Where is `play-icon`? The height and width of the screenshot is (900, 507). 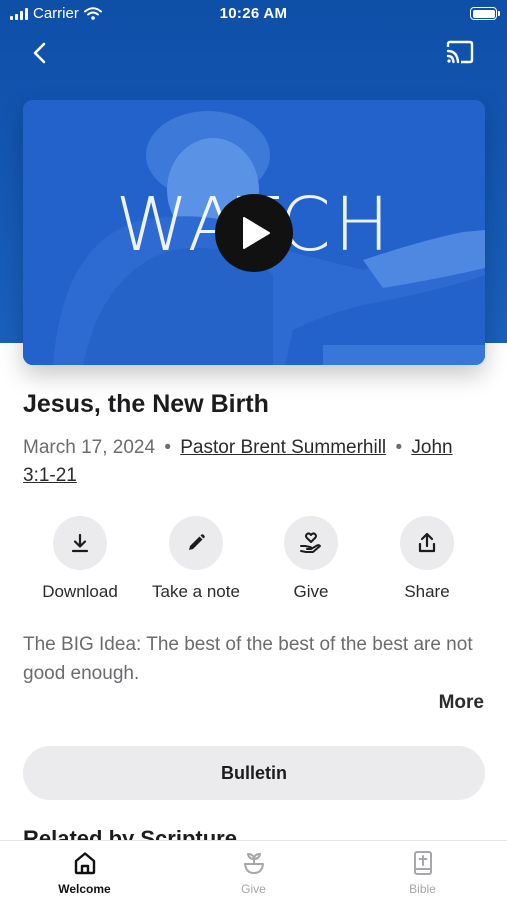 play-icon is located at coordinates (256, 233).